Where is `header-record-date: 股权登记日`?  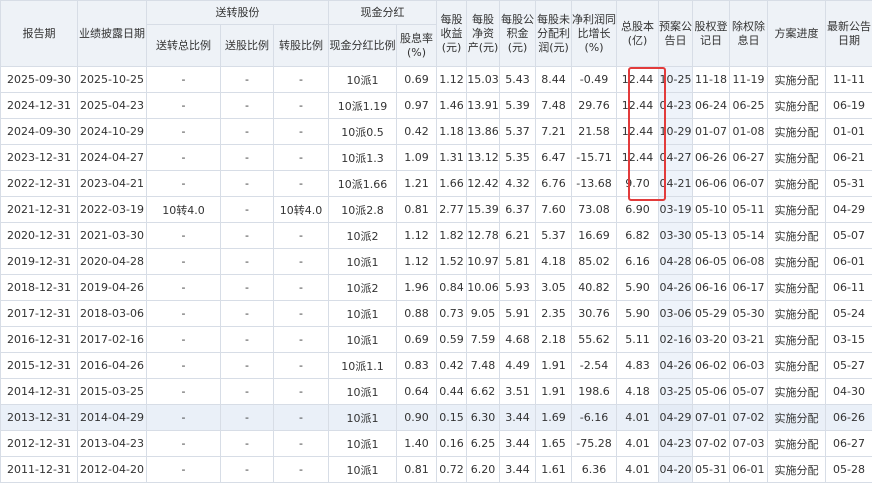 header-record-date: 股权登记日 is located at coordinates (711, 33).